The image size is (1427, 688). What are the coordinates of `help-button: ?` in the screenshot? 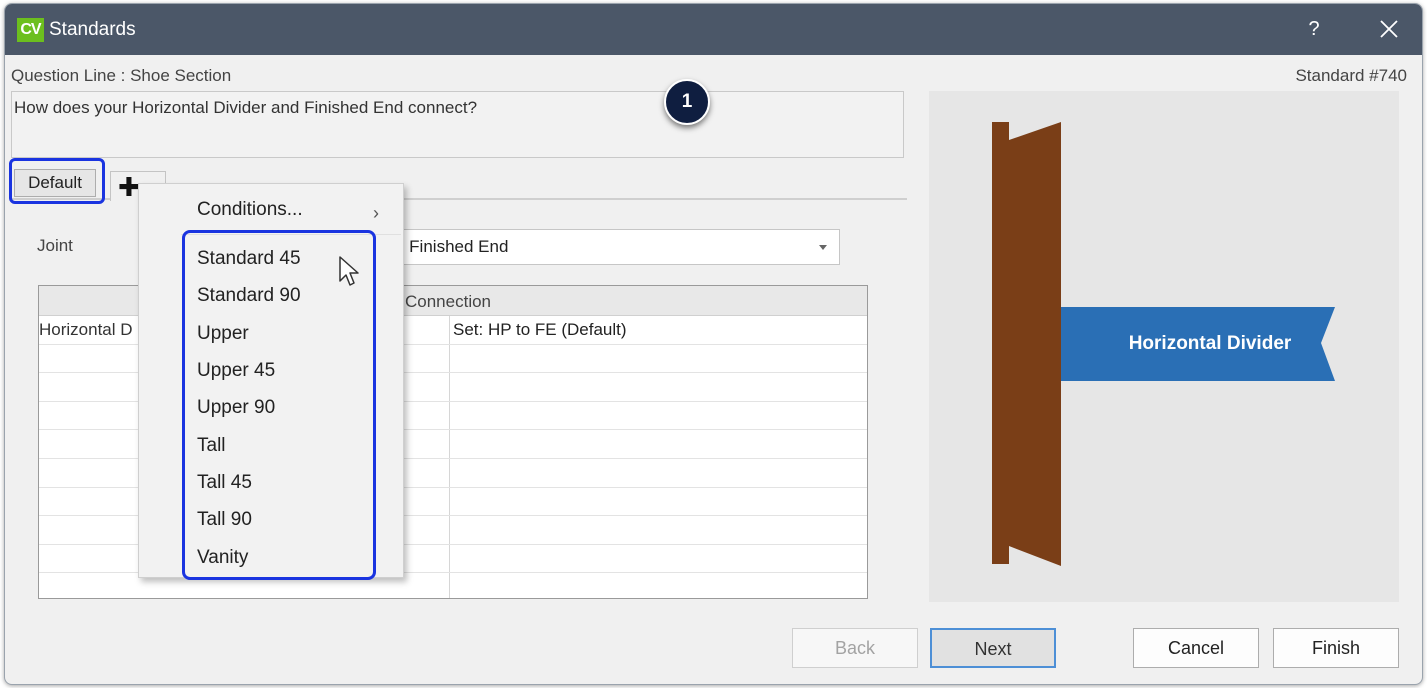 It's located at (1314, 29).